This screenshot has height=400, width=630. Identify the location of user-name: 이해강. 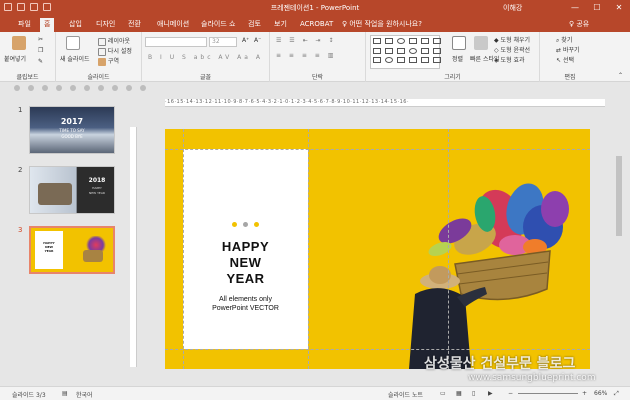
(512, 8).